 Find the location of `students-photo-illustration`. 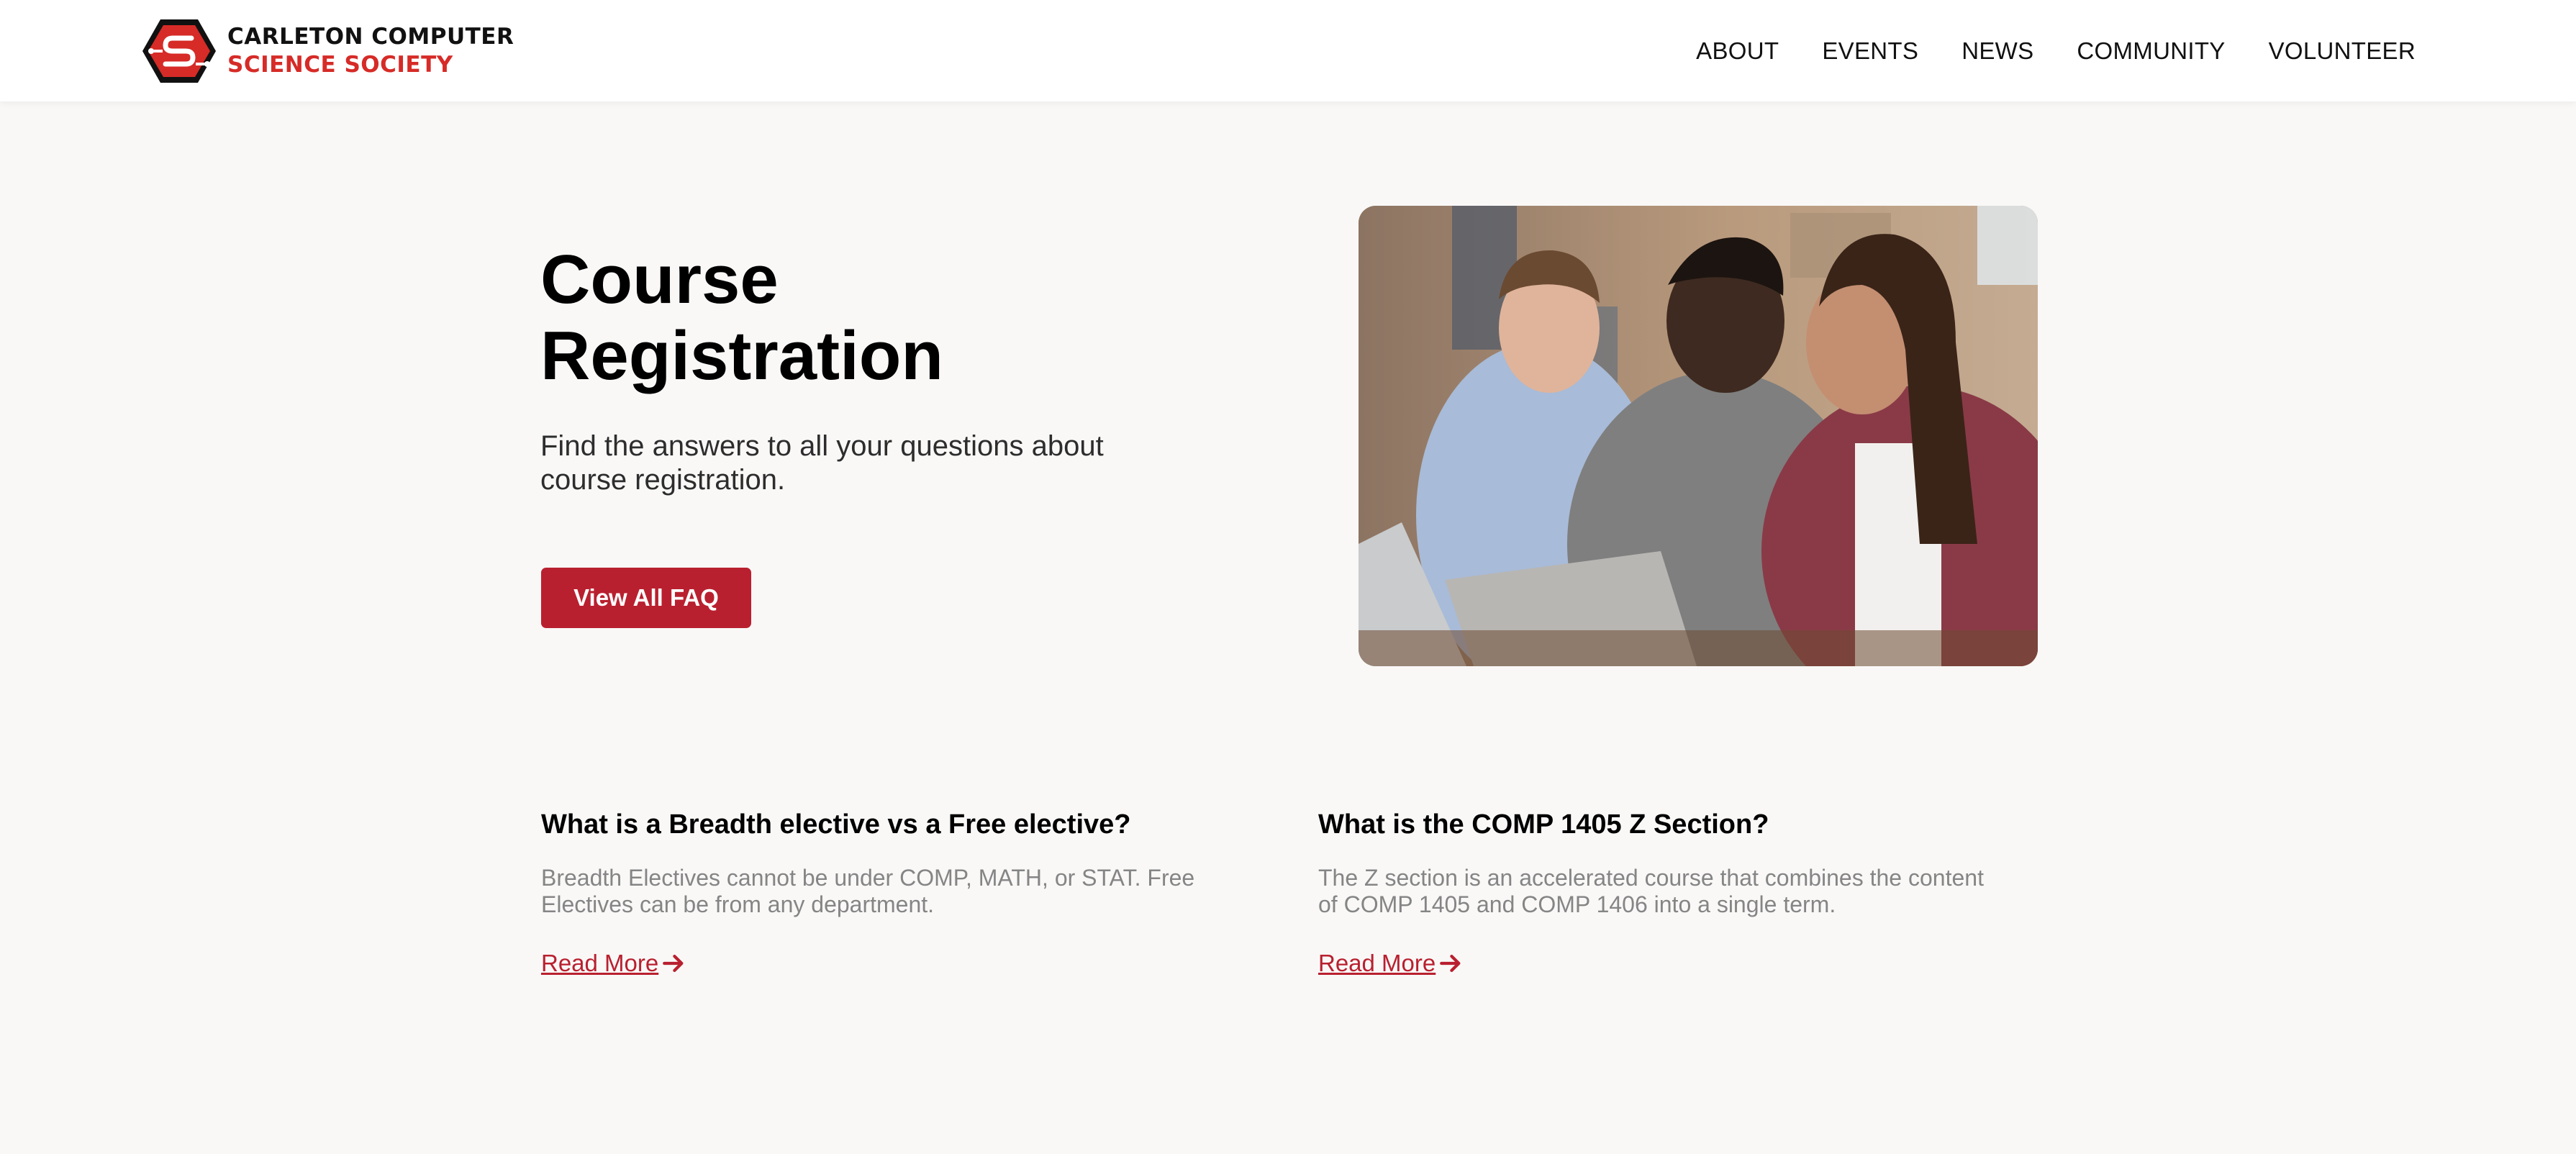

students-photo-illustration is located at coordinates (1698, 436).